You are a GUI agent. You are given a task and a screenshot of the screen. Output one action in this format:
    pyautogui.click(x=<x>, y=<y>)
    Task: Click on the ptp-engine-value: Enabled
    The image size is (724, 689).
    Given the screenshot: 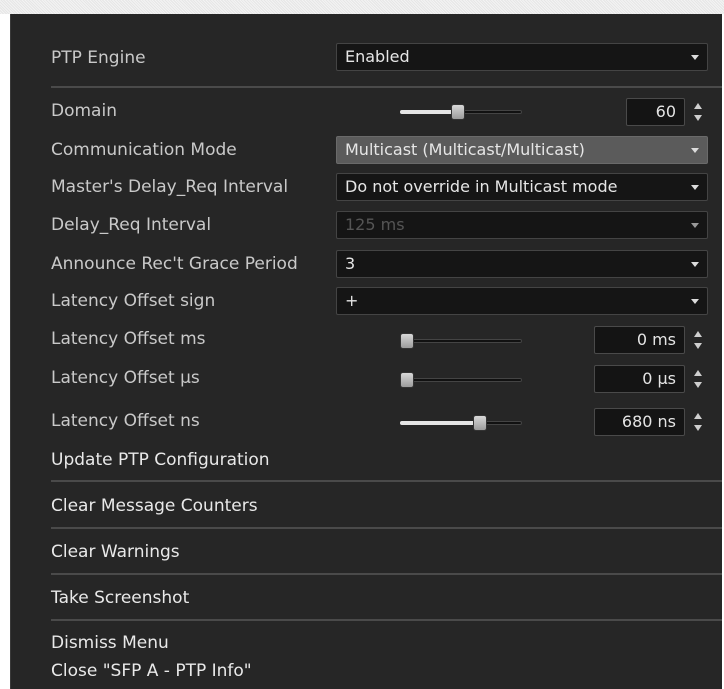 What is the action you would take?
    pyautogui.click(x=377, y=56)
    